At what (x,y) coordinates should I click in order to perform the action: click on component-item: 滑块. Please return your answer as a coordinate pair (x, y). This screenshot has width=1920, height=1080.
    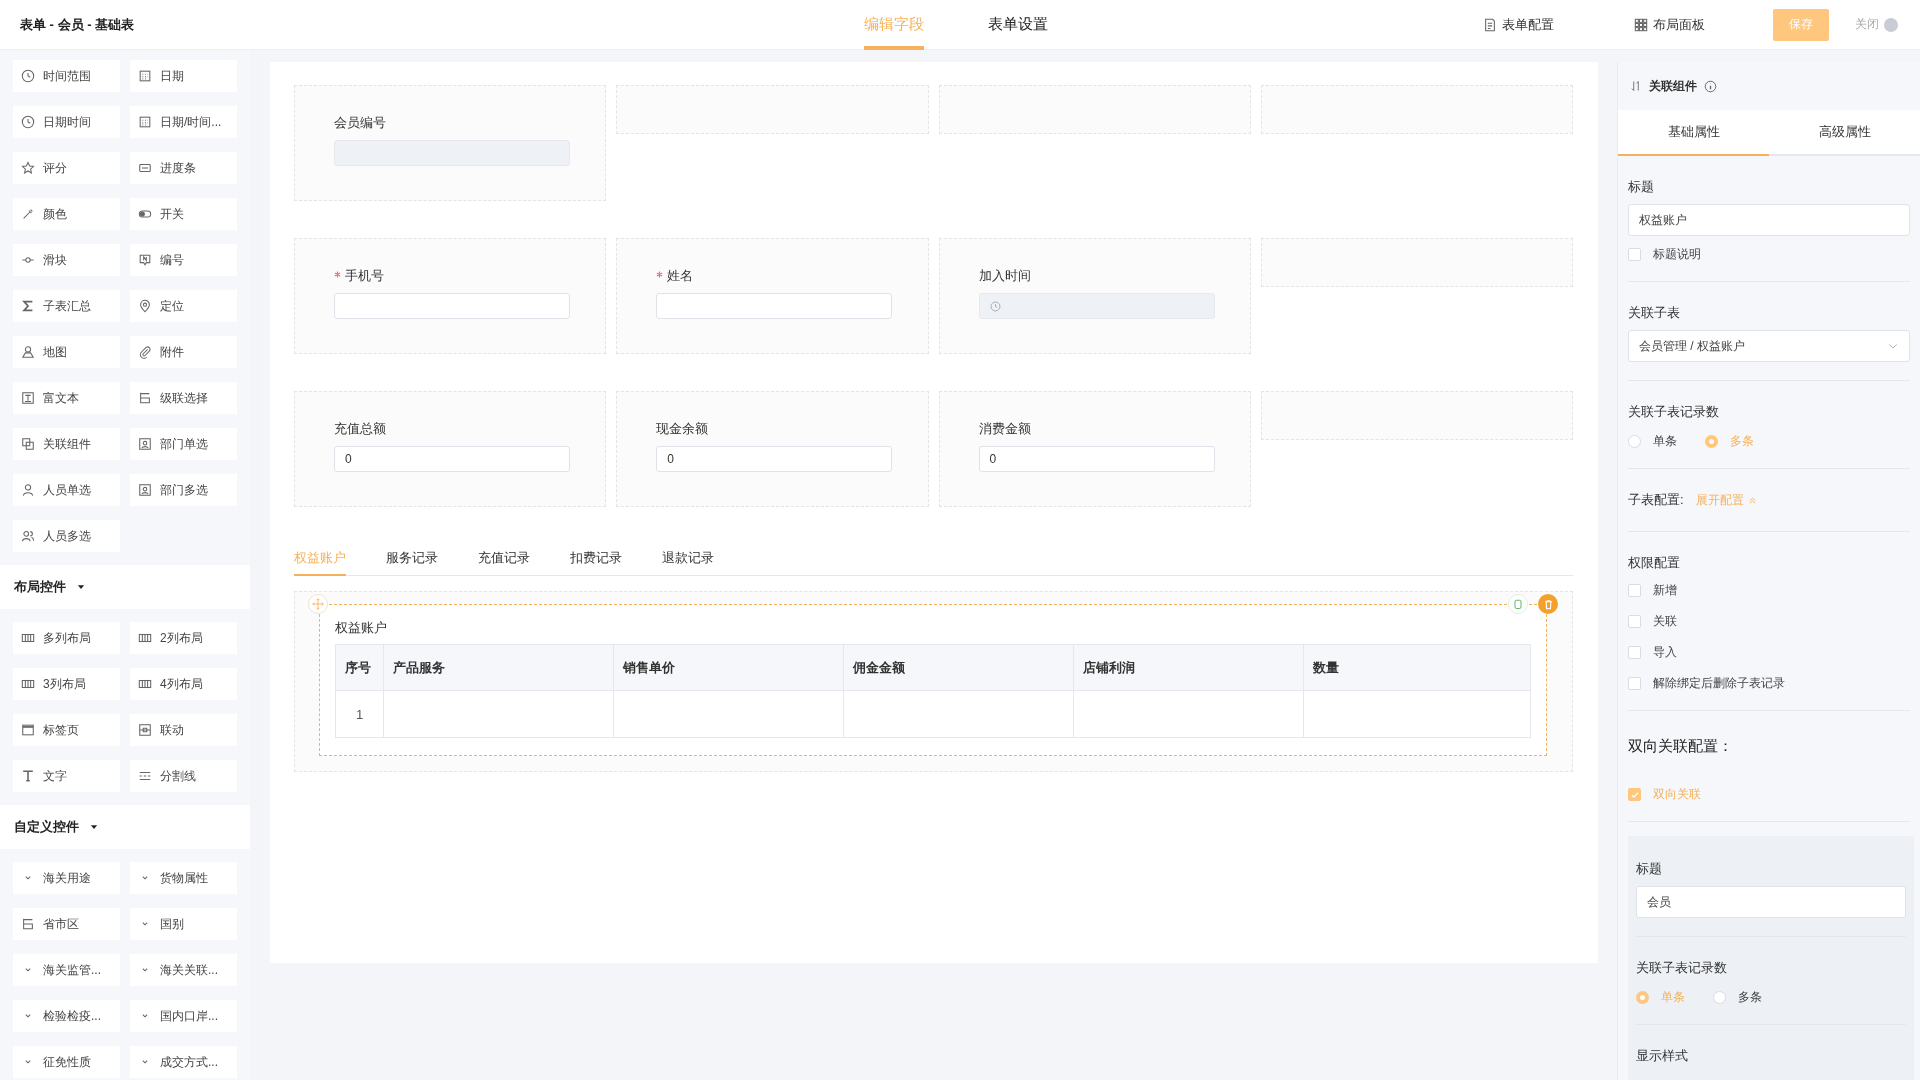
    Looking at the image, I should click on (66, 260).